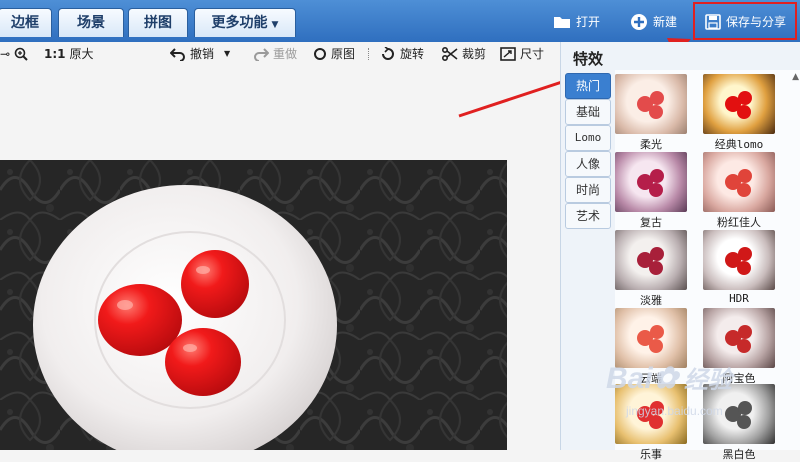  What do you see at coordinates (651, 454) in the screenshot?
I see `effect-name: 乐事` at bounding box center [651, 454].